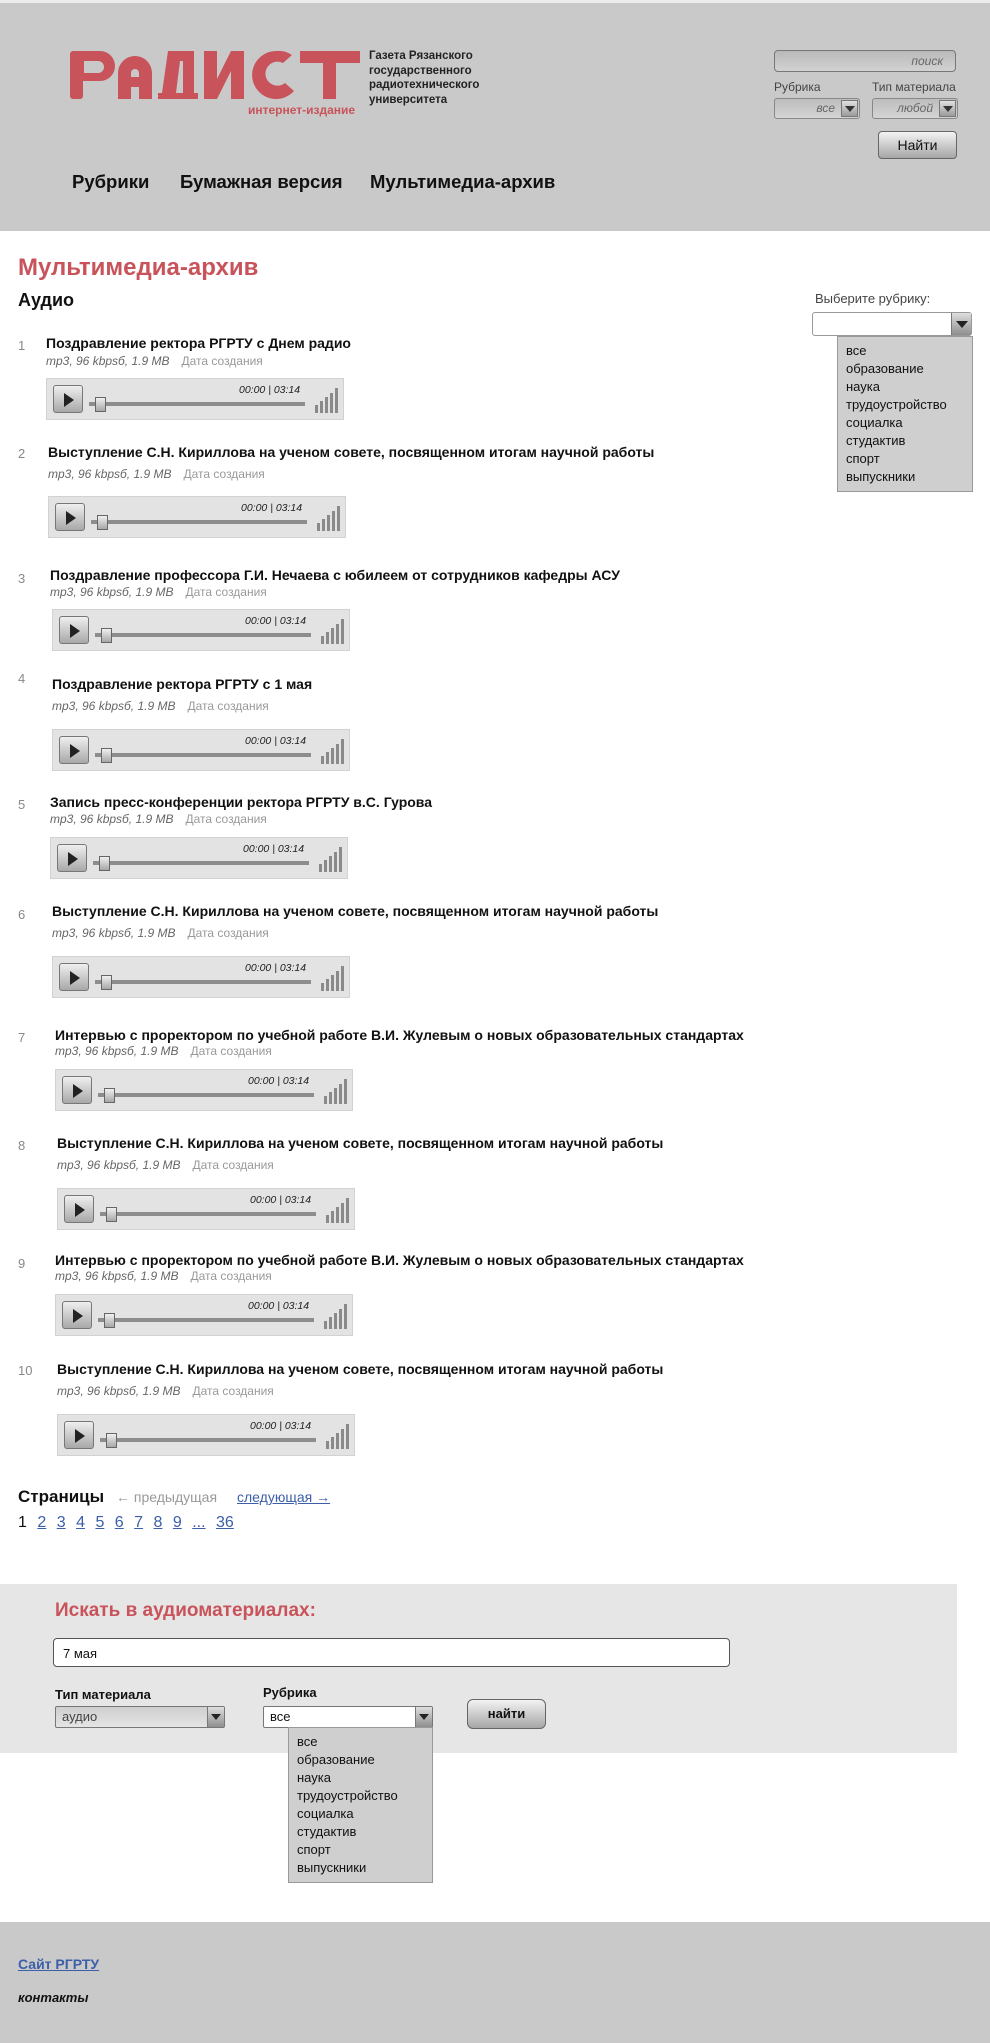  What do you see at coordinates (909, 441) in the screenshot?
I see `rubric-option-student-activity: студактив` at bounding box center [909, 441].